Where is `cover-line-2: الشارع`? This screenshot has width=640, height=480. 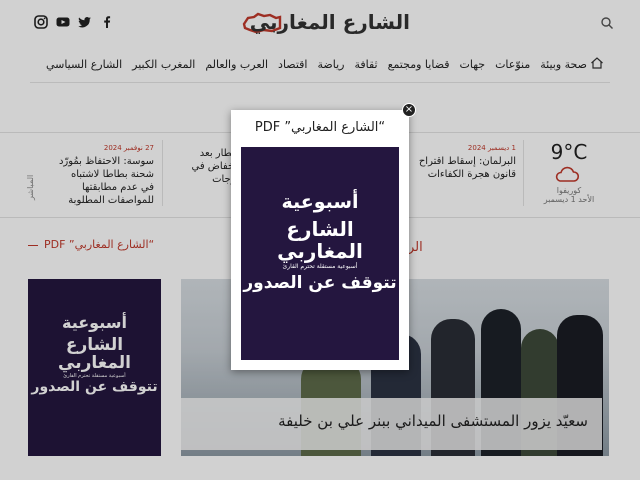
cover-line-2: الشارع is located at coordinates (320, 229).